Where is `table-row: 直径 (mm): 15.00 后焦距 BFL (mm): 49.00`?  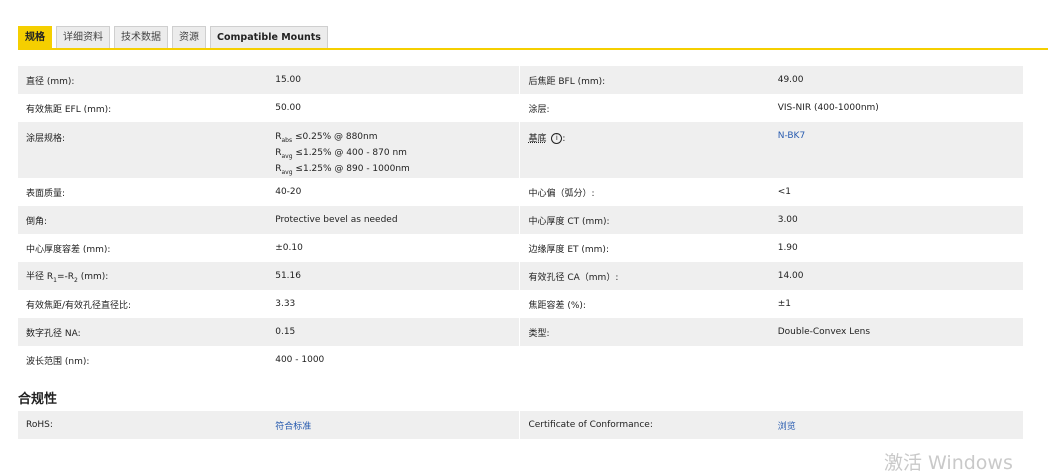
table-row: 直径 (mm): 15.00 后焦距 BFL (mm): 49.00 is located at coordinates (520, 80).